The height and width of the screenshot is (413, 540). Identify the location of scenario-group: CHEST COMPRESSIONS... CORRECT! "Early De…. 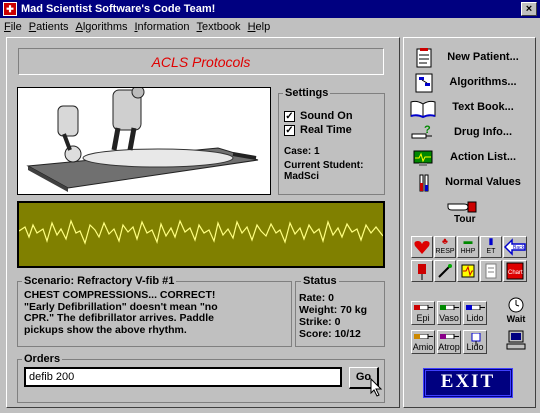
(154, 314).